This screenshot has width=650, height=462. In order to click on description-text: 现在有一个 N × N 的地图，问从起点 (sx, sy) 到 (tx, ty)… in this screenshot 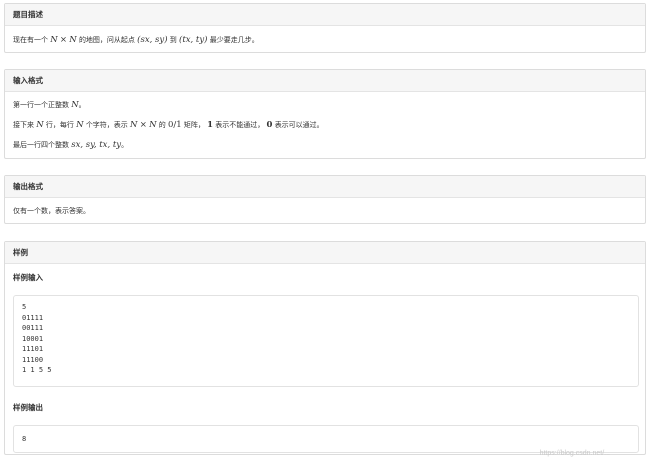, I will do `click(136, 40)`.